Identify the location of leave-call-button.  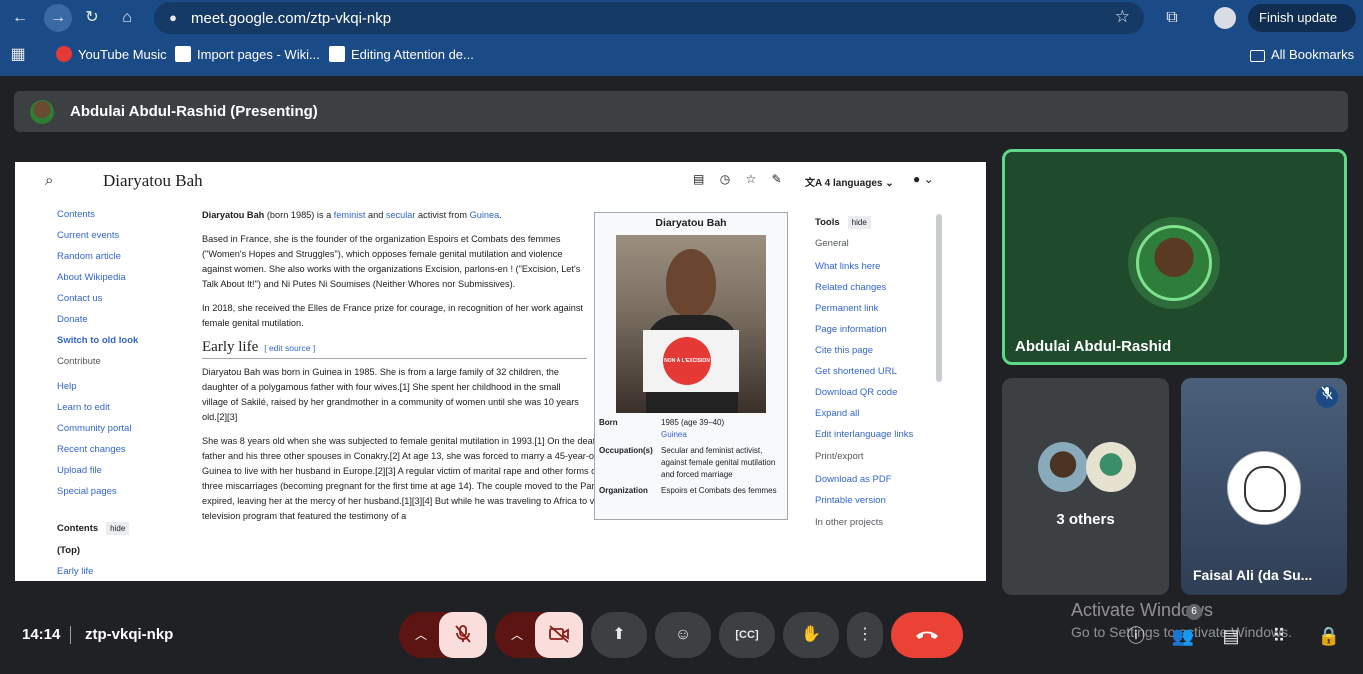
(927, 635).